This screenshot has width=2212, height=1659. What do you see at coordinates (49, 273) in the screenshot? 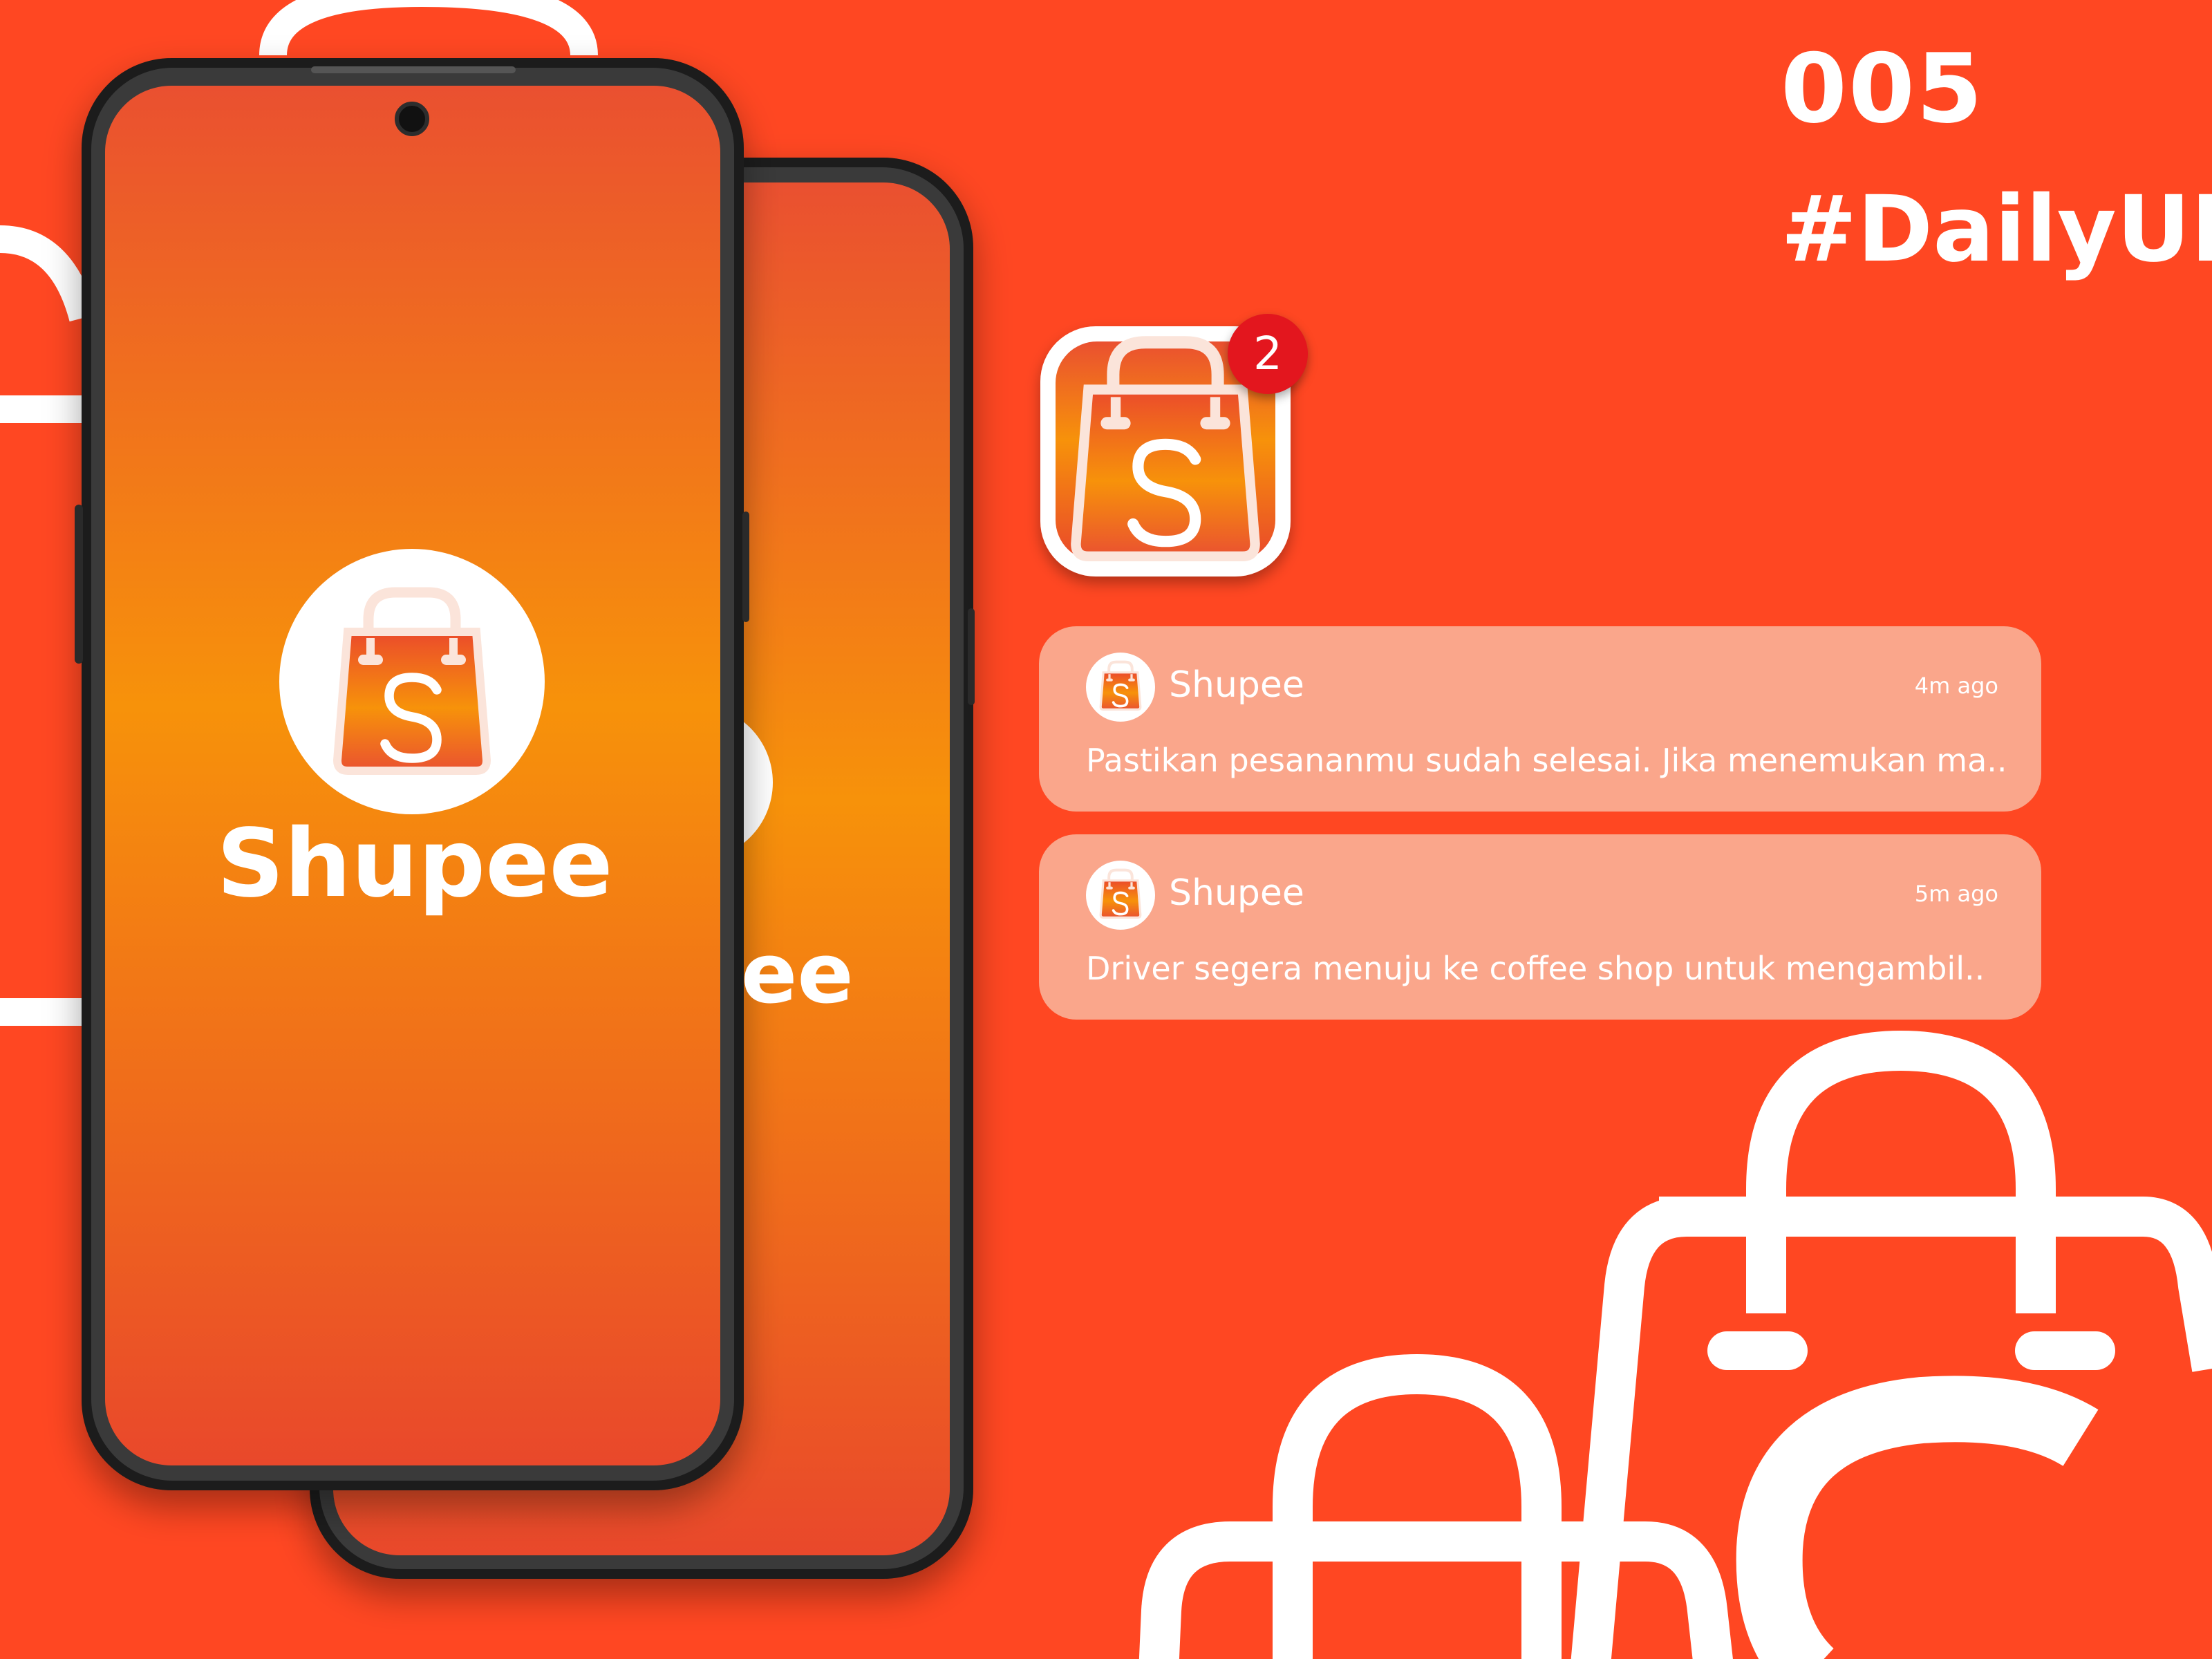
I see `left-bag-outline-icon` at bounding box center [49, 273].